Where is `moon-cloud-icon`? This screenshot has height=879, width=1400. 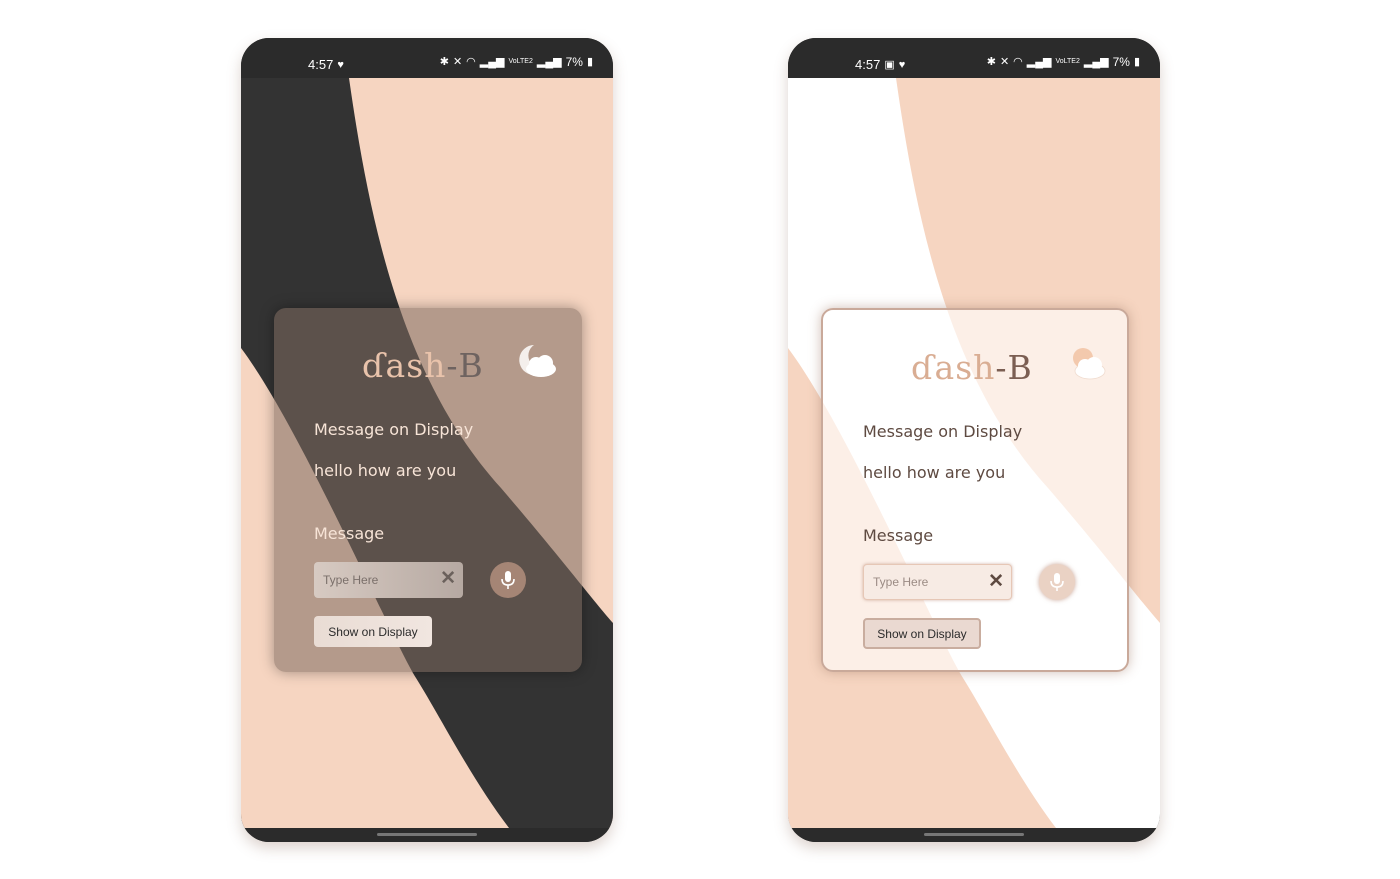
moon-cloud-icon is located at coordinates (537, 361).